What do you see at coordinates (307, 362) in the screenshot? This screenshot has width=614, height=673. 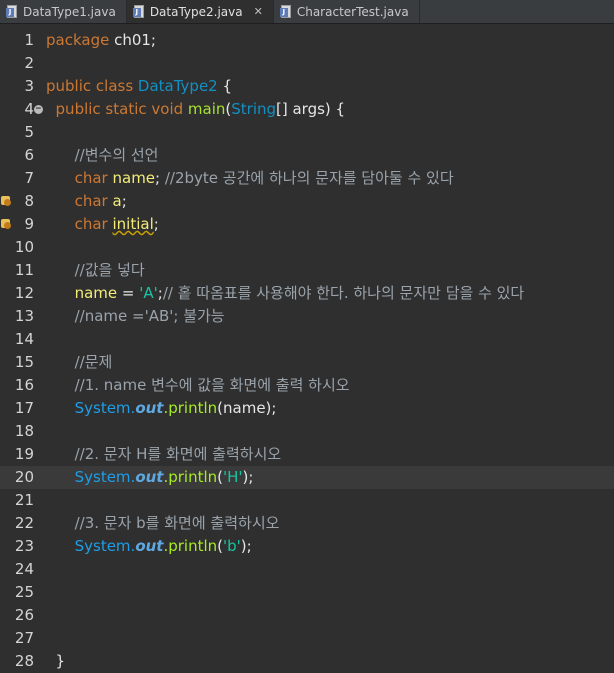 I see `code-line: 15 //문제` at bounding box center [307, 362].